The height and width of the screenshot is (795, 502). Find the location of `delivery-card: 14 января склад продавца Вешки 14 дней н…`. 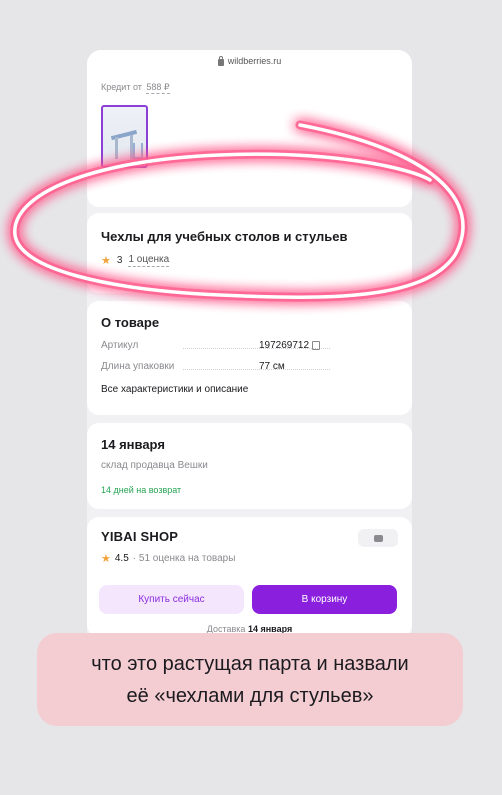

delivery-card: 14 января склад продавца Вешки 14 дней н… is located at coordinates (249, 466).